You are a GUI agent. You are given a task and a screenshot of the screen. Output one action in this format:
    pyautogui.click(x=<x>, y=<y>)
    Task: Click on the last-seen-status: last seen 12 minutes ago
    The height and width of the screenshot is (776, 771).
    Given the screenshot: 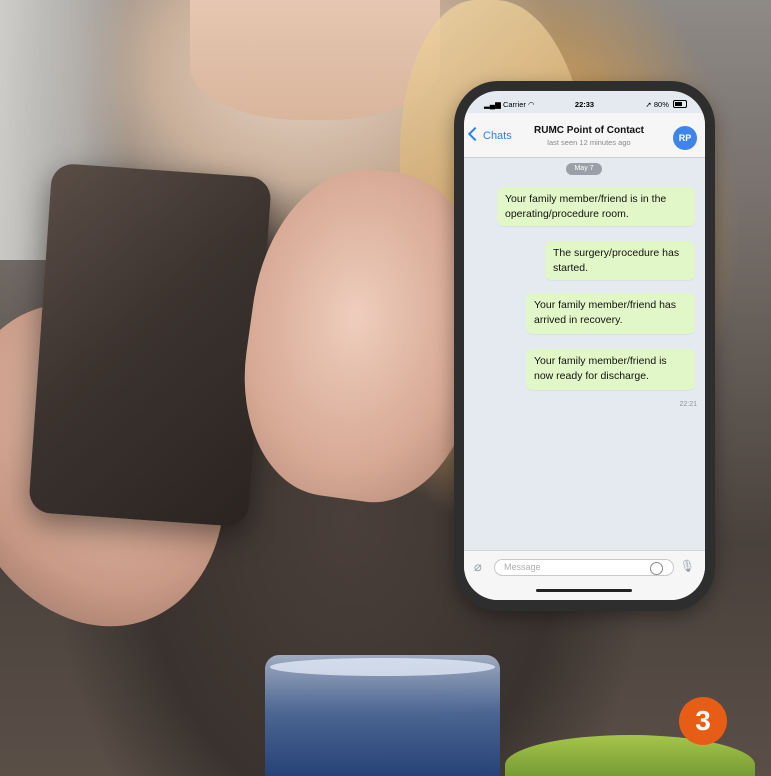 What is the action you would take?
    pyautogui.click(x=589, y=142)
    